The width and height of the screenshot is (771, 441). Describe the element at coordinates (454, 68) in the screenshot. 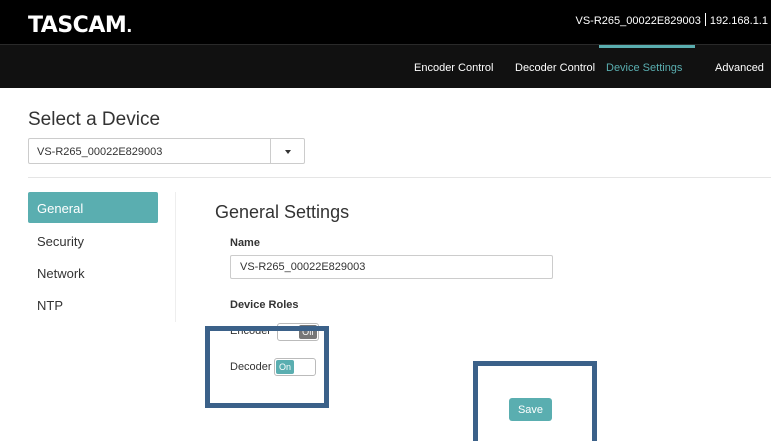

I see `nav-encoder-control: Encoder Control` at that location.